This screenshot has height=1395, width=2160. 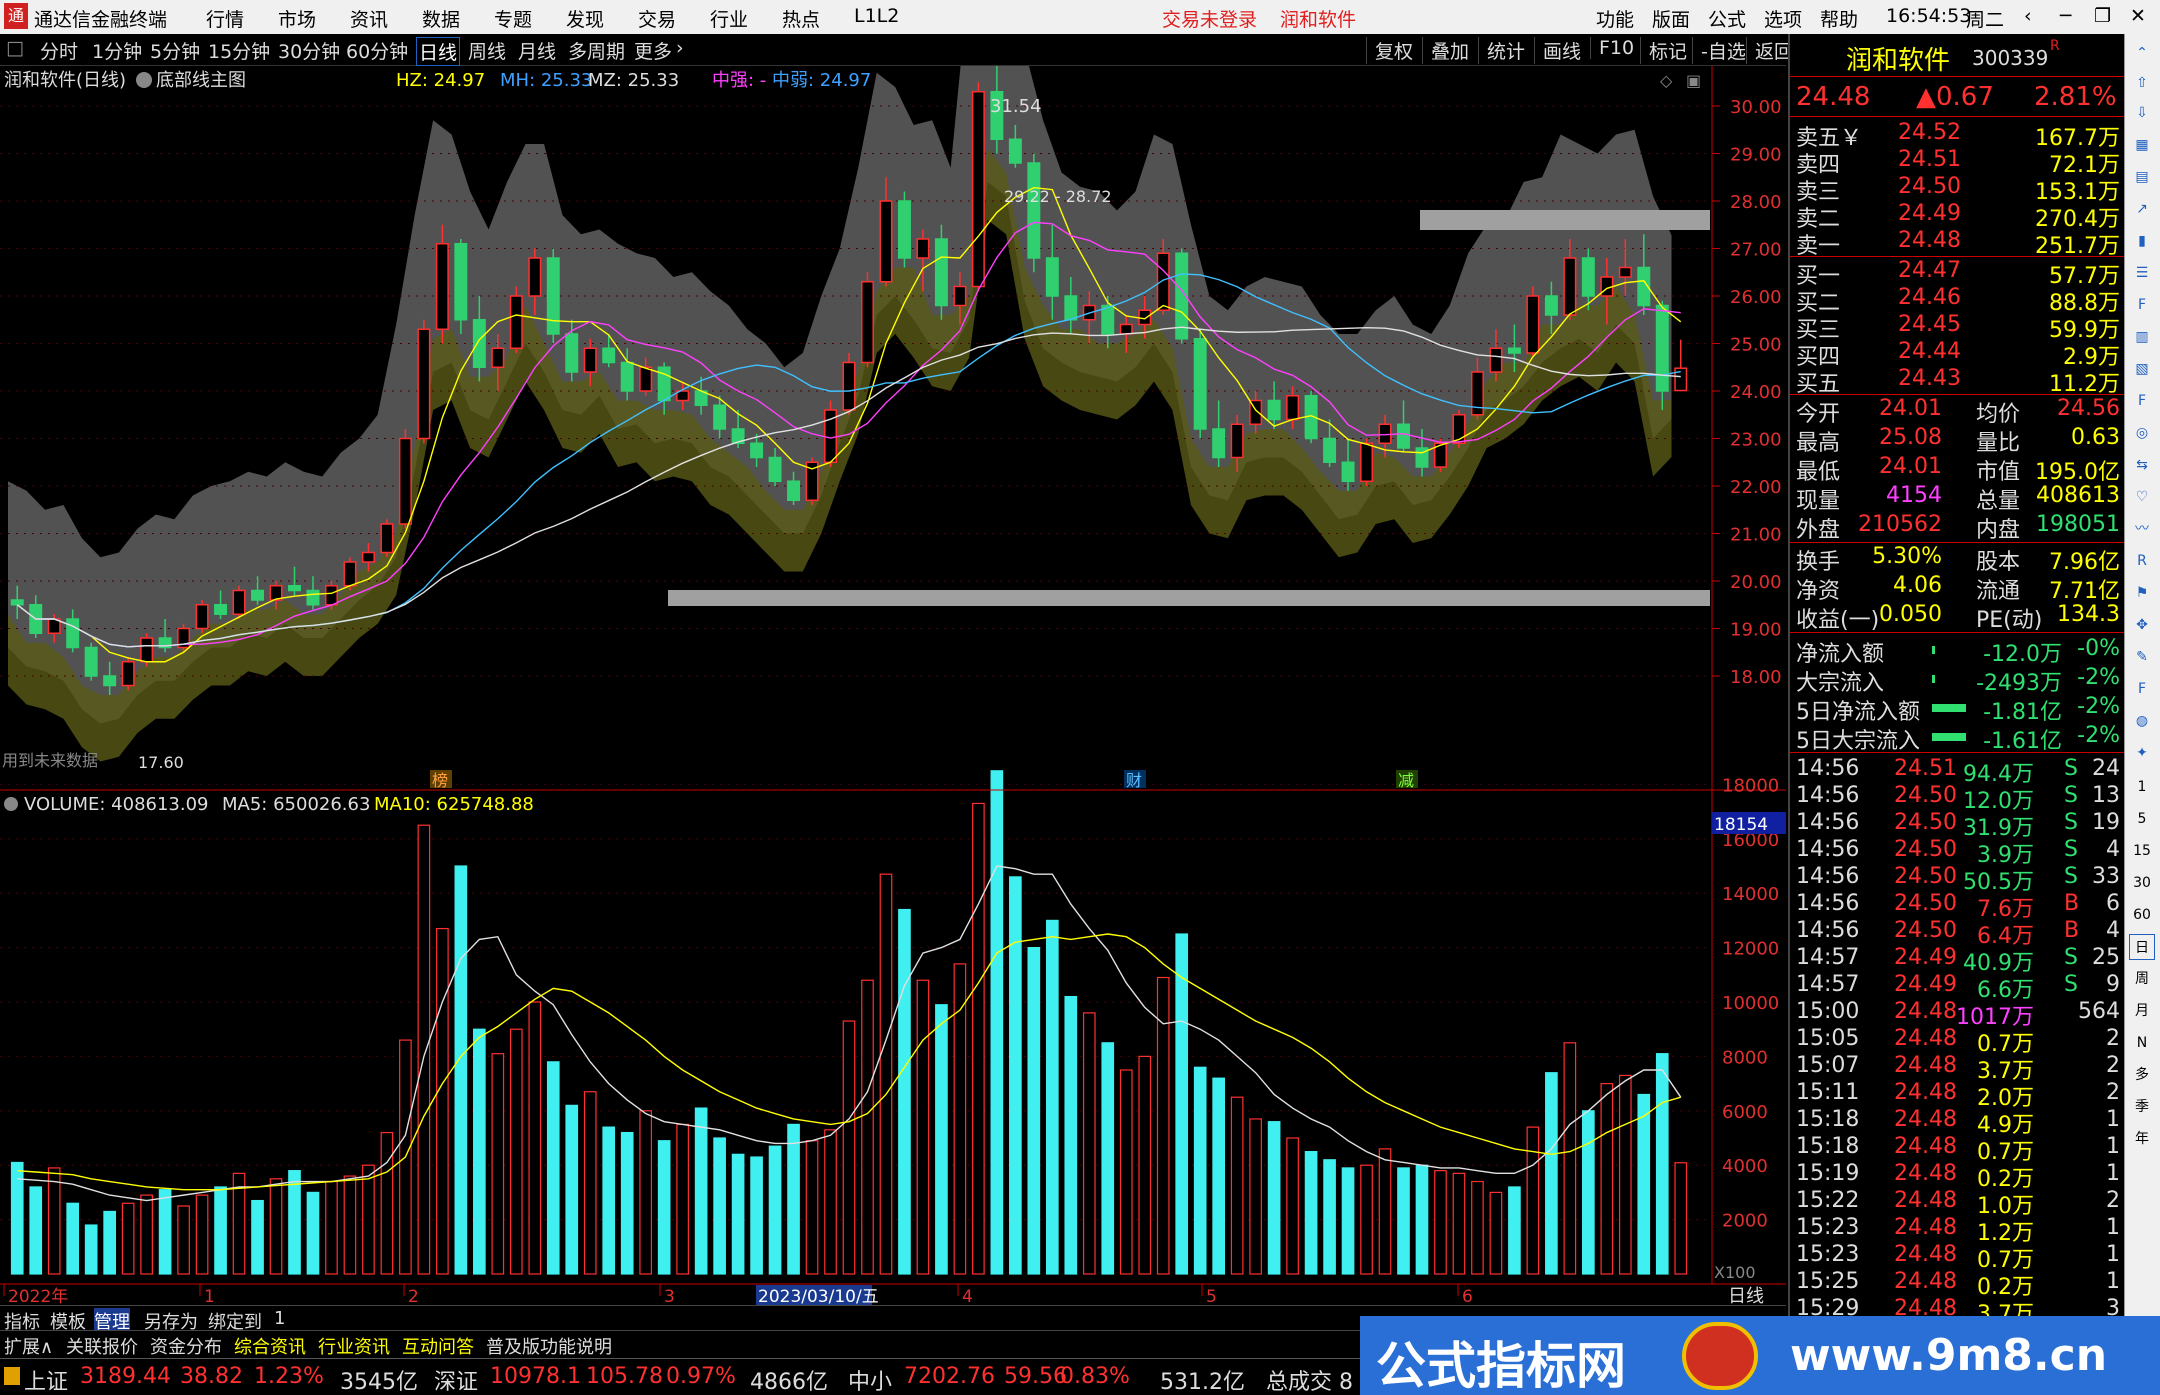 I want to click on sidebar-60: 60, so click(x=2142, y=915).